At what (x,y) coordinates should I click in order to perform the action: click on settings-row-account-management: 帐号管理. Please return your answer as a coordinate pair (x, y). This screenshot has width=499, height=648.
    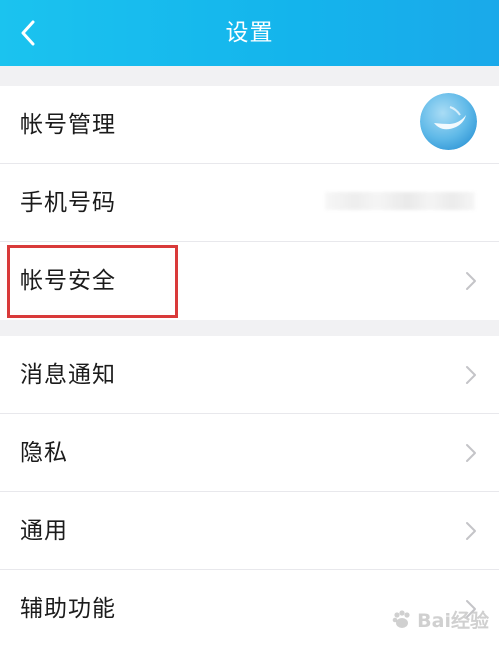
    Looking at the image, I should click on (249, 125).